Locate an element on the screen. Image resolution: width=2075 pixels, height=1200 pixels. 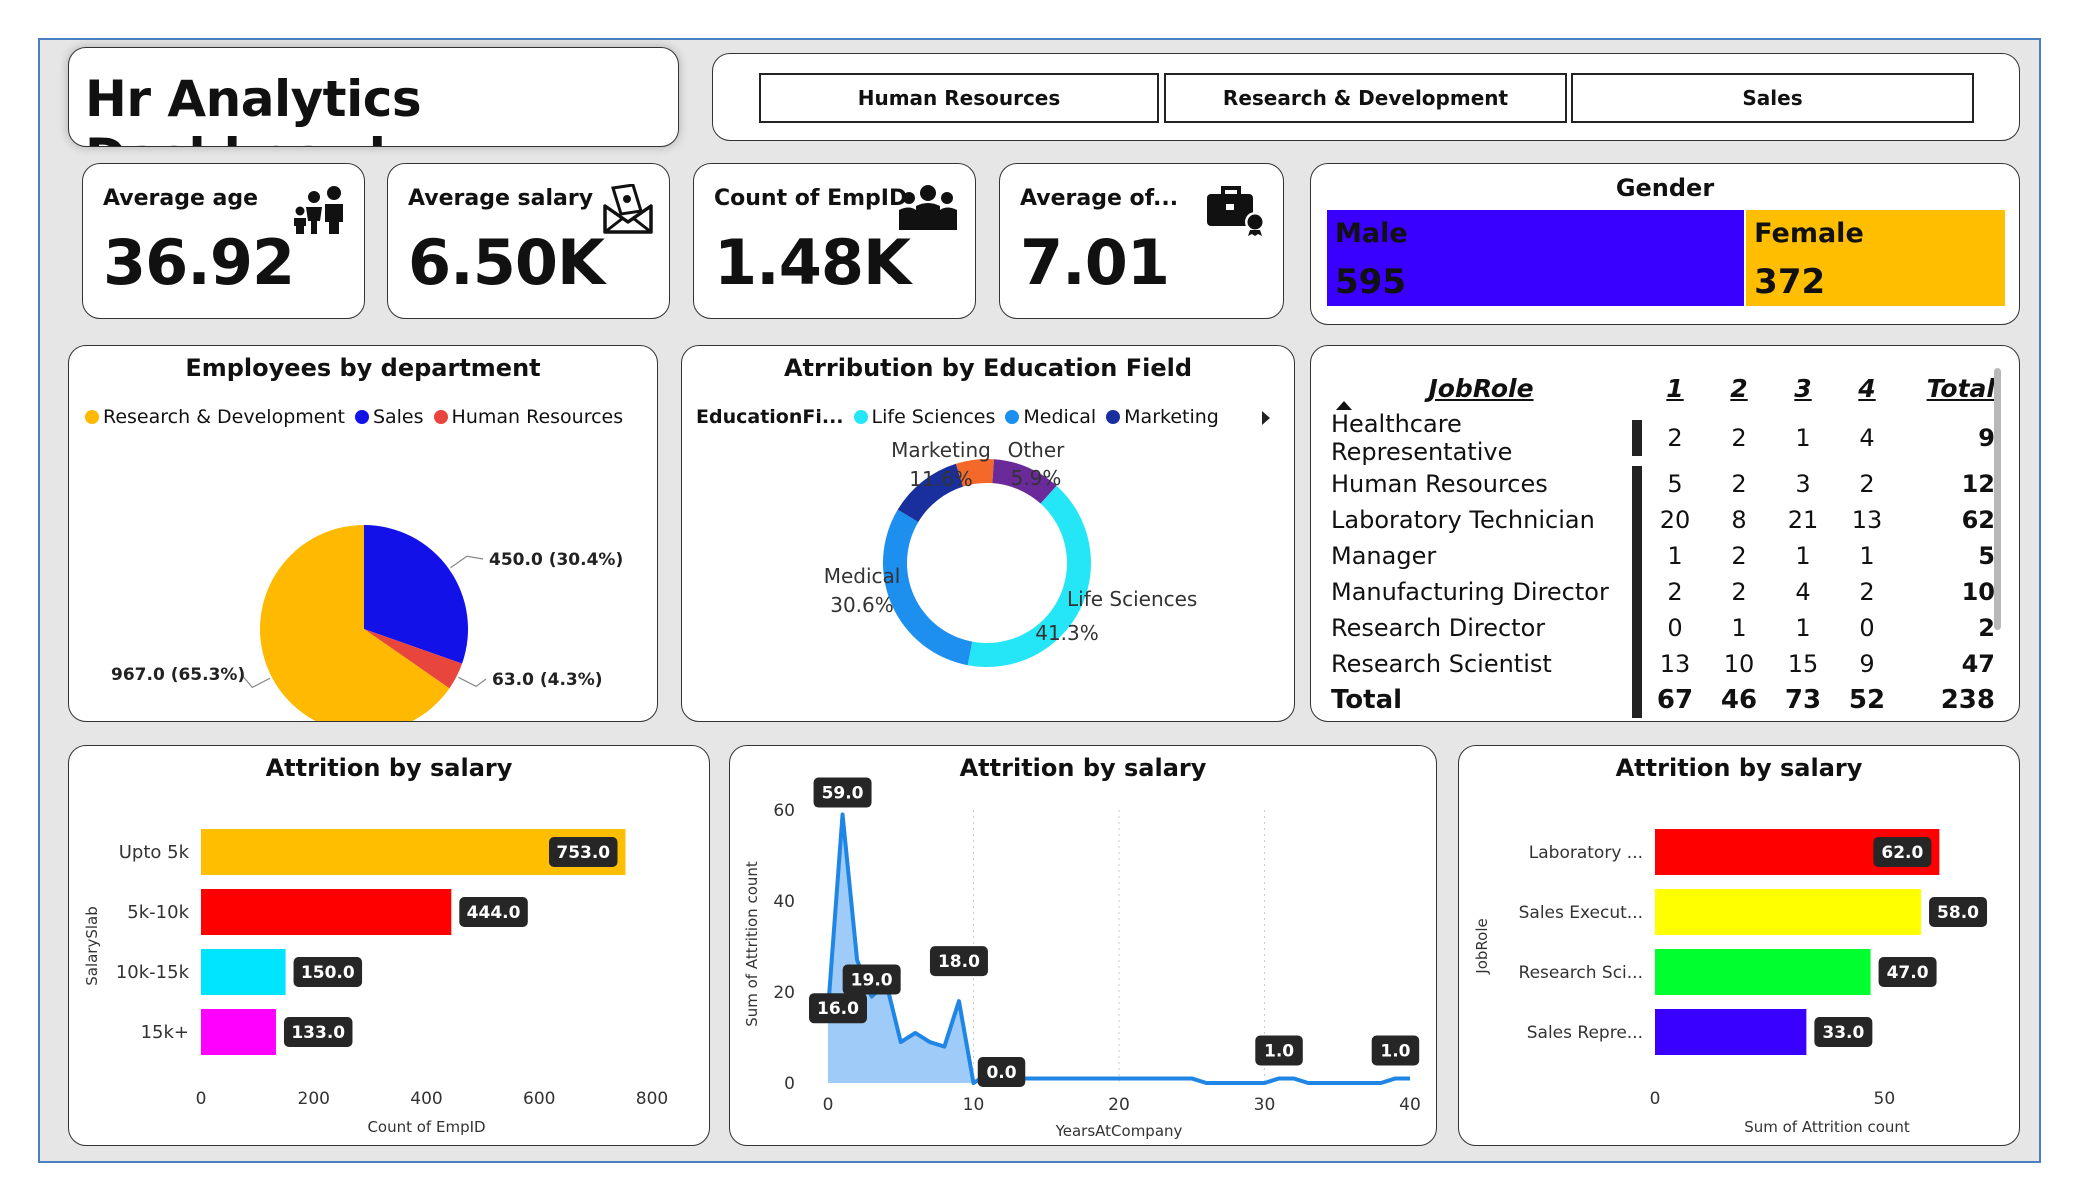
matrix-cell: 13 is located at coordinates (1675, 664).